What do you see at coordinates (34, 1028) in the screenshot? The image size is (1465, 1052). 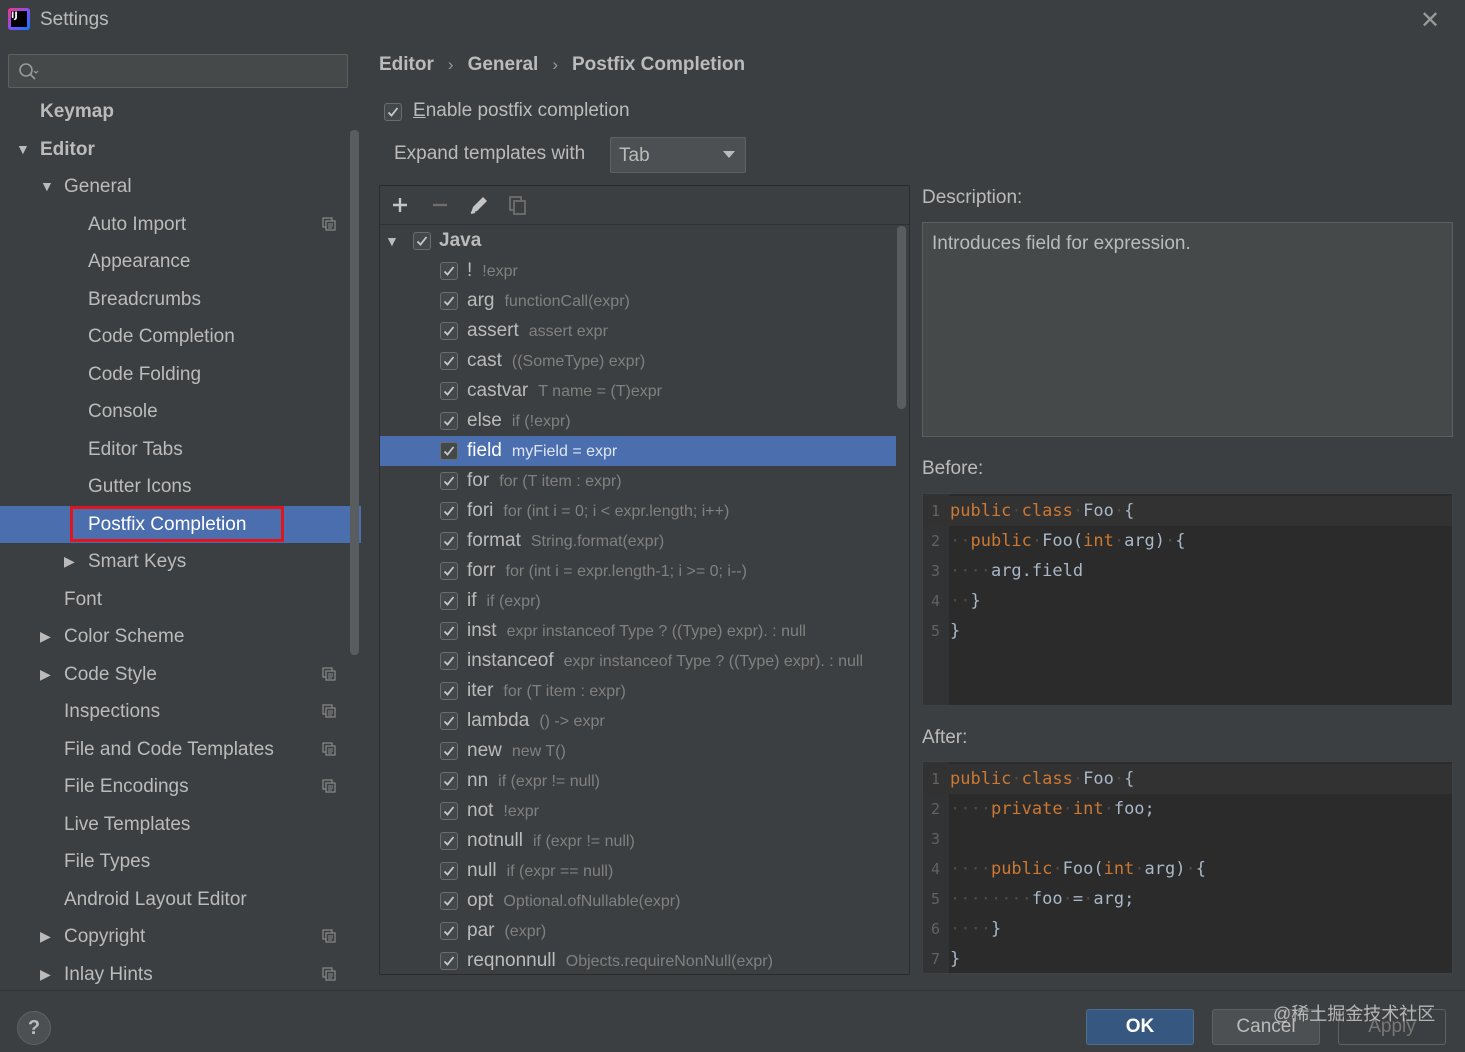 I see `help-button: ?` at bounding box center [34, 1028].